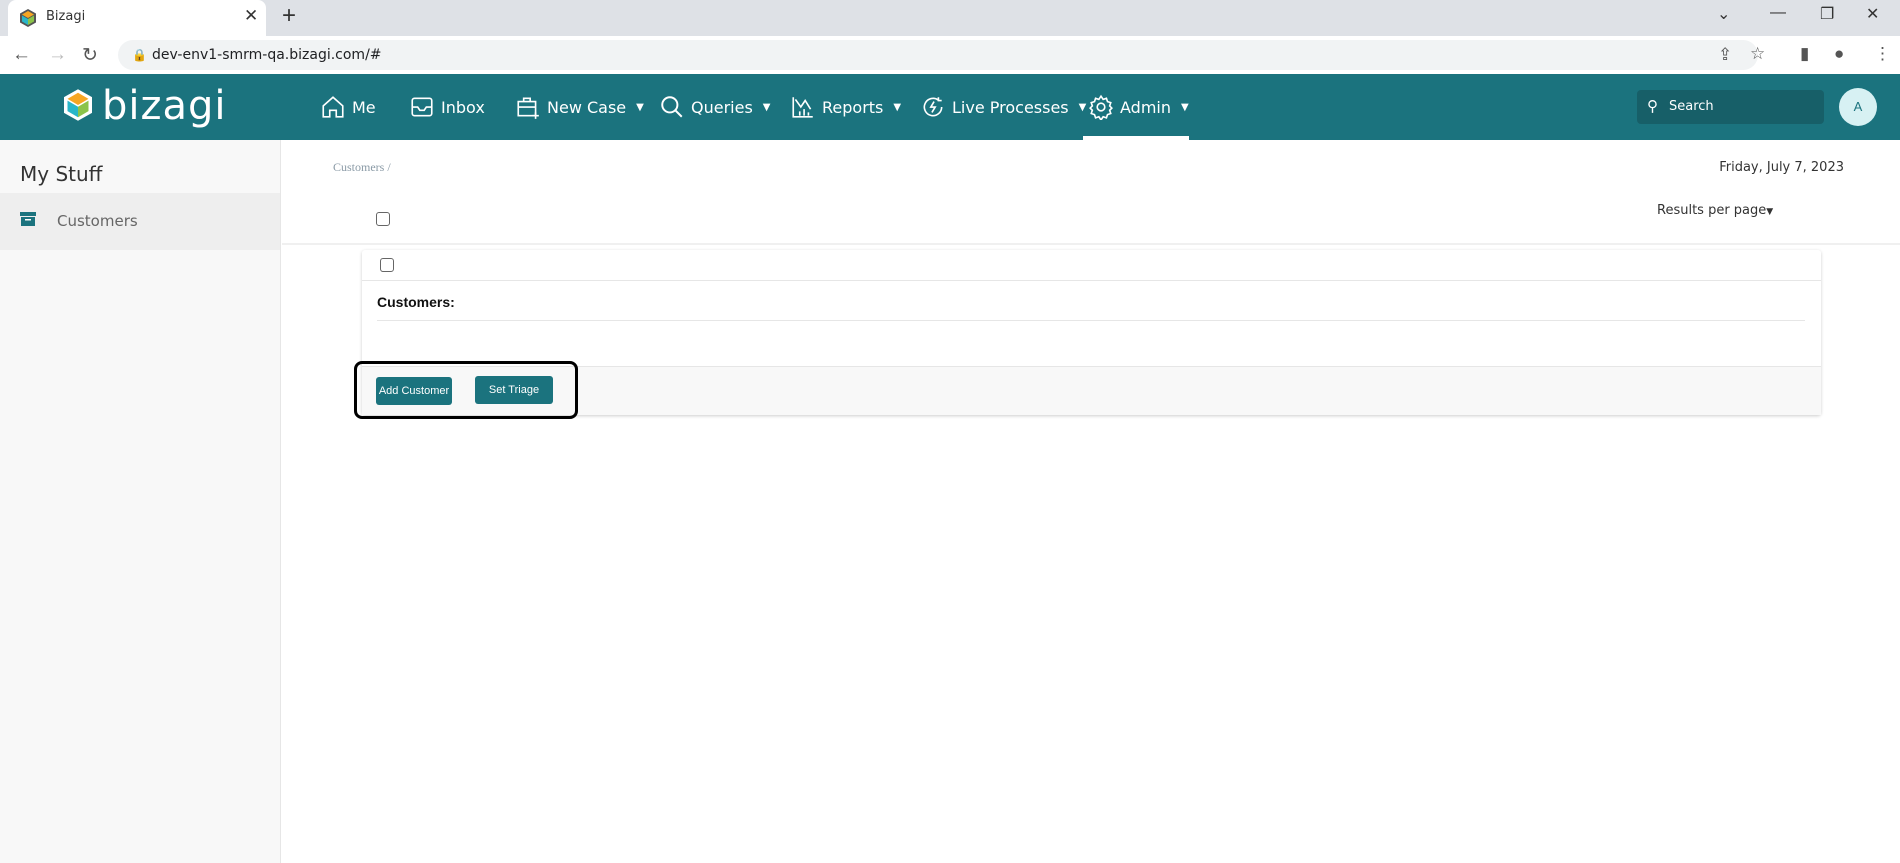 Image resolution: width=1900 pixels, height=863 pixels. What do you see at coordinates (140, 501) in the screenshot?
I see `sidebar: My Stuff Customers` at bounding box center [140, 501].